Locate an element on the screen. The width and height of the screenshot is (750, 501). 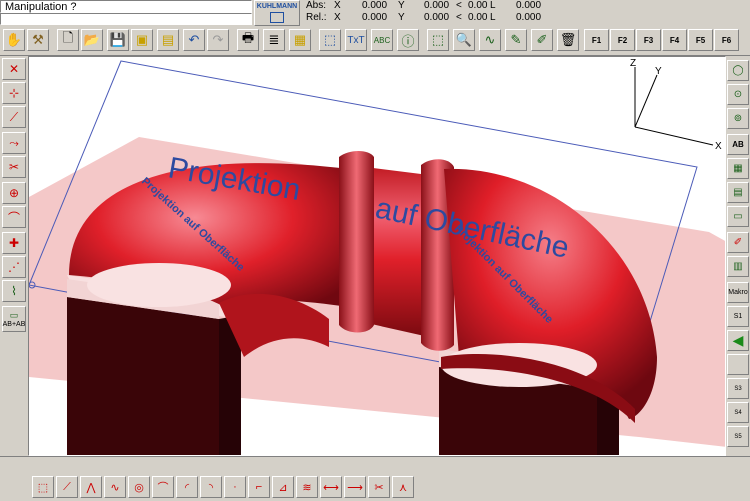
arc-3pt-button: ⌒ is located at coordinates (163, 487).